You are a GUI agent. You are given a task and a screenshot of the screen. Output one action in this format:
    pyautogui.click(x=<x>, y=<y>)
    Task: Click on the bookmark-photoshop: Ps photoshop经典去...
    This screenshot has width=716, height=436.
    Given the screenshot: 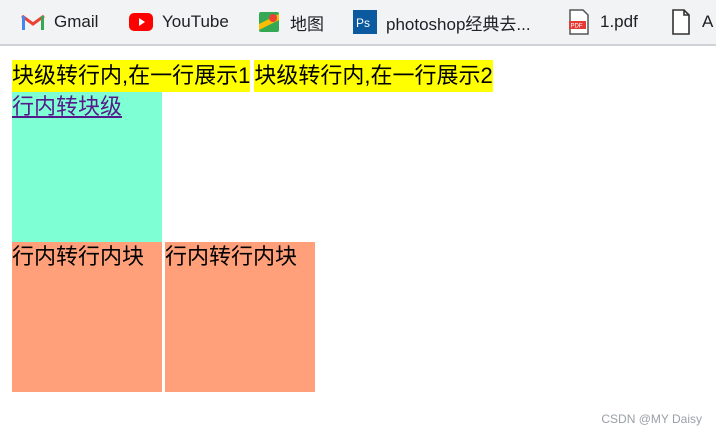 What is the action you would take?
    pyautogui.click(x=441, y=22)
    